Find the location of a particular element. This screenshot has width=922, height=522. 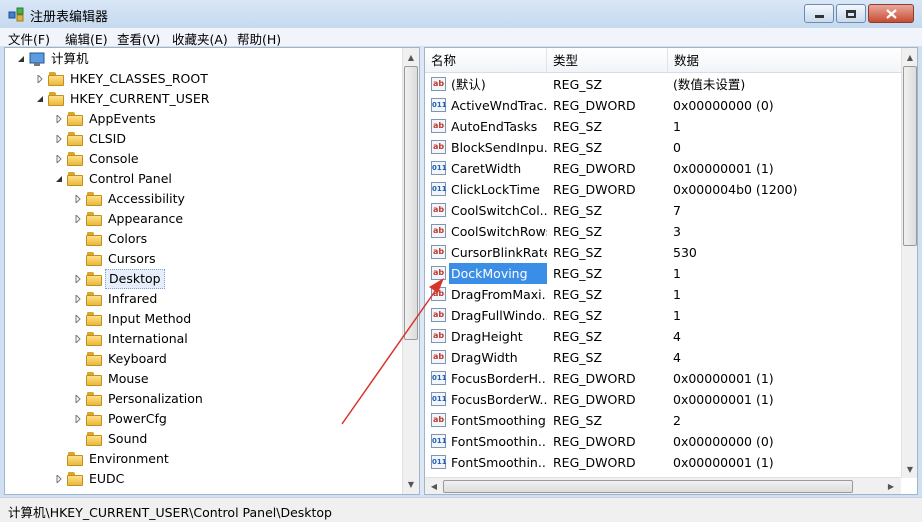

window-title: 注册表编辑器 is located at coordinates (69, 17).